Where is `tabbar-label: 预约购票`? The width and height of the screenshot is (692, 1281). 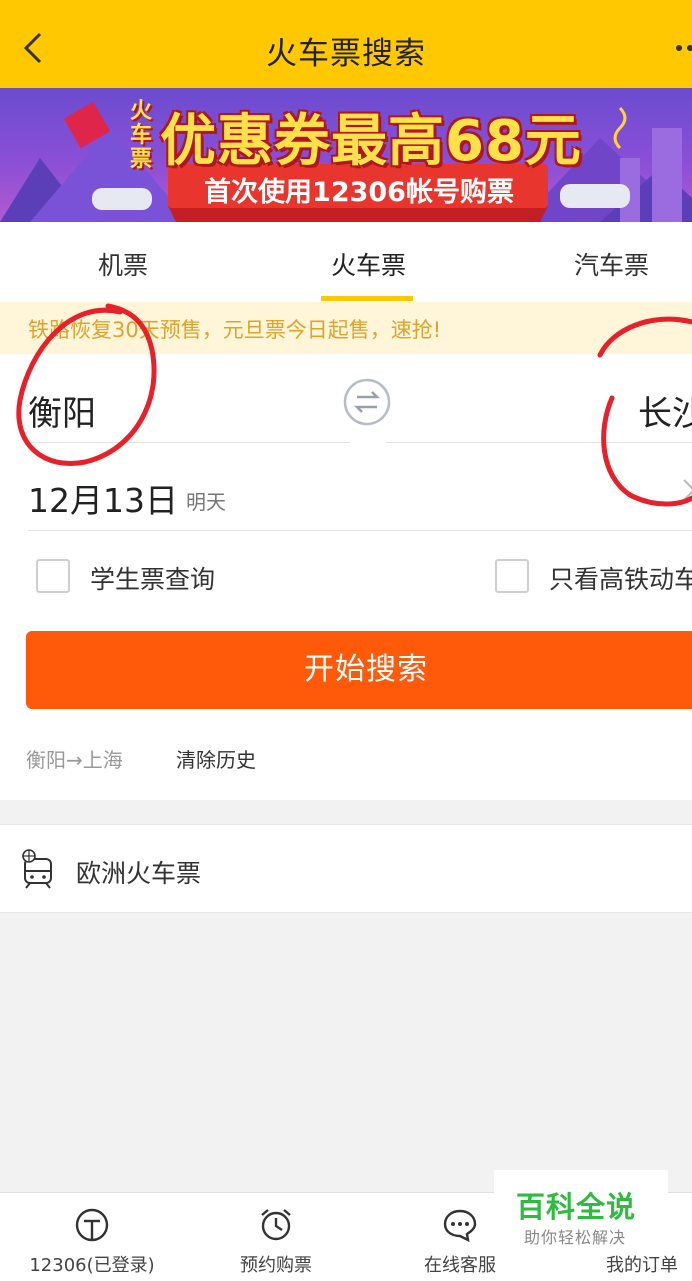 tabbar-label: 预约购票 is located at coordinates (276, 1265).